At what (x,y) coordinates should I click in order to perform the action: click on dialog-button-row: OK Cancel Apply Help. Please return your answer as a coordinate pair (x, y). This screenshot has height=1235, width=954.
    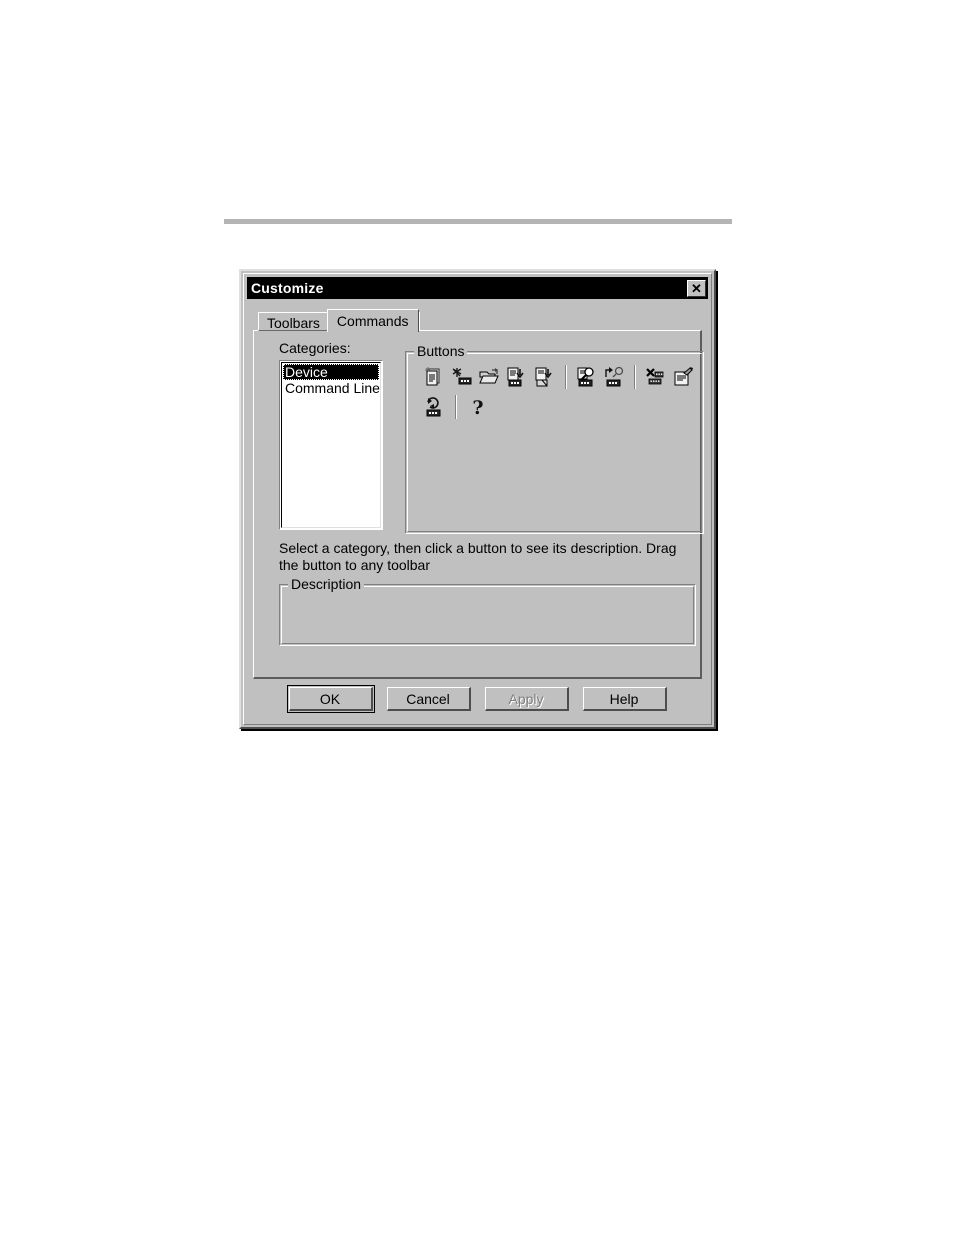
    Looking at the image, I should click on (477, 699).